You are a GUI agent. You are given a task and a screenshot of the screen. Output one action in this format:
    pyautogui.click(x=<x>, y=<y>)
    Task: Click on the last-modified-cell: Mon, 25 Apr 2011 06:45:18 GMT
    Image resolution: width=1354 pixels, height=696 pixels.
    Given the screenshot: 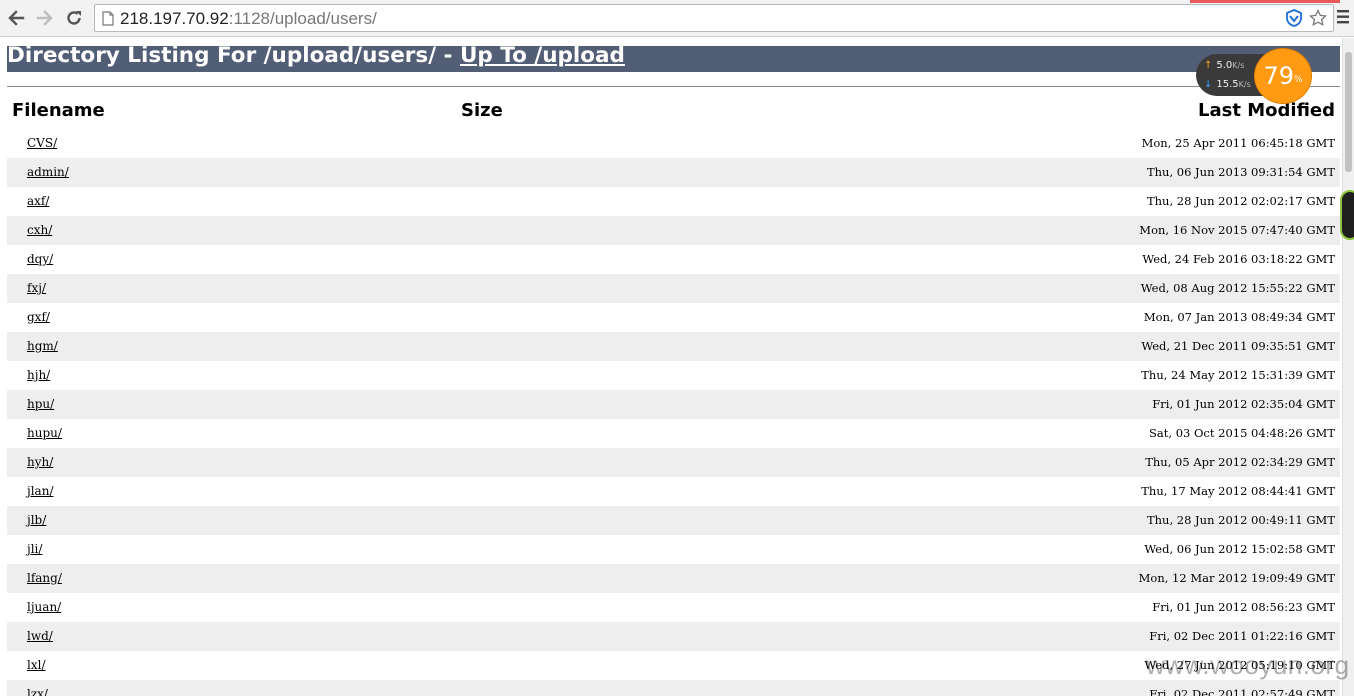 What is the action you would take?
    pyautogui.click(x=1238, y=143)
    